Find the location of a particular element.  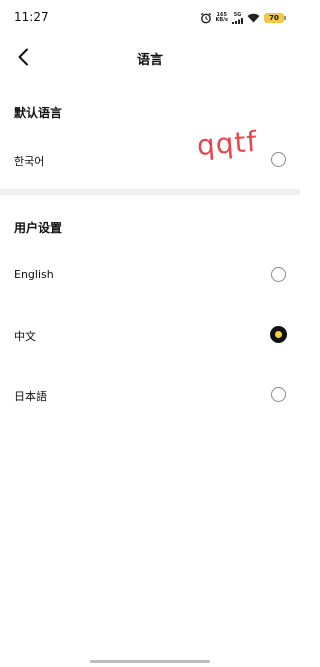

radio-button-selected is located at coordinates (278, 334).